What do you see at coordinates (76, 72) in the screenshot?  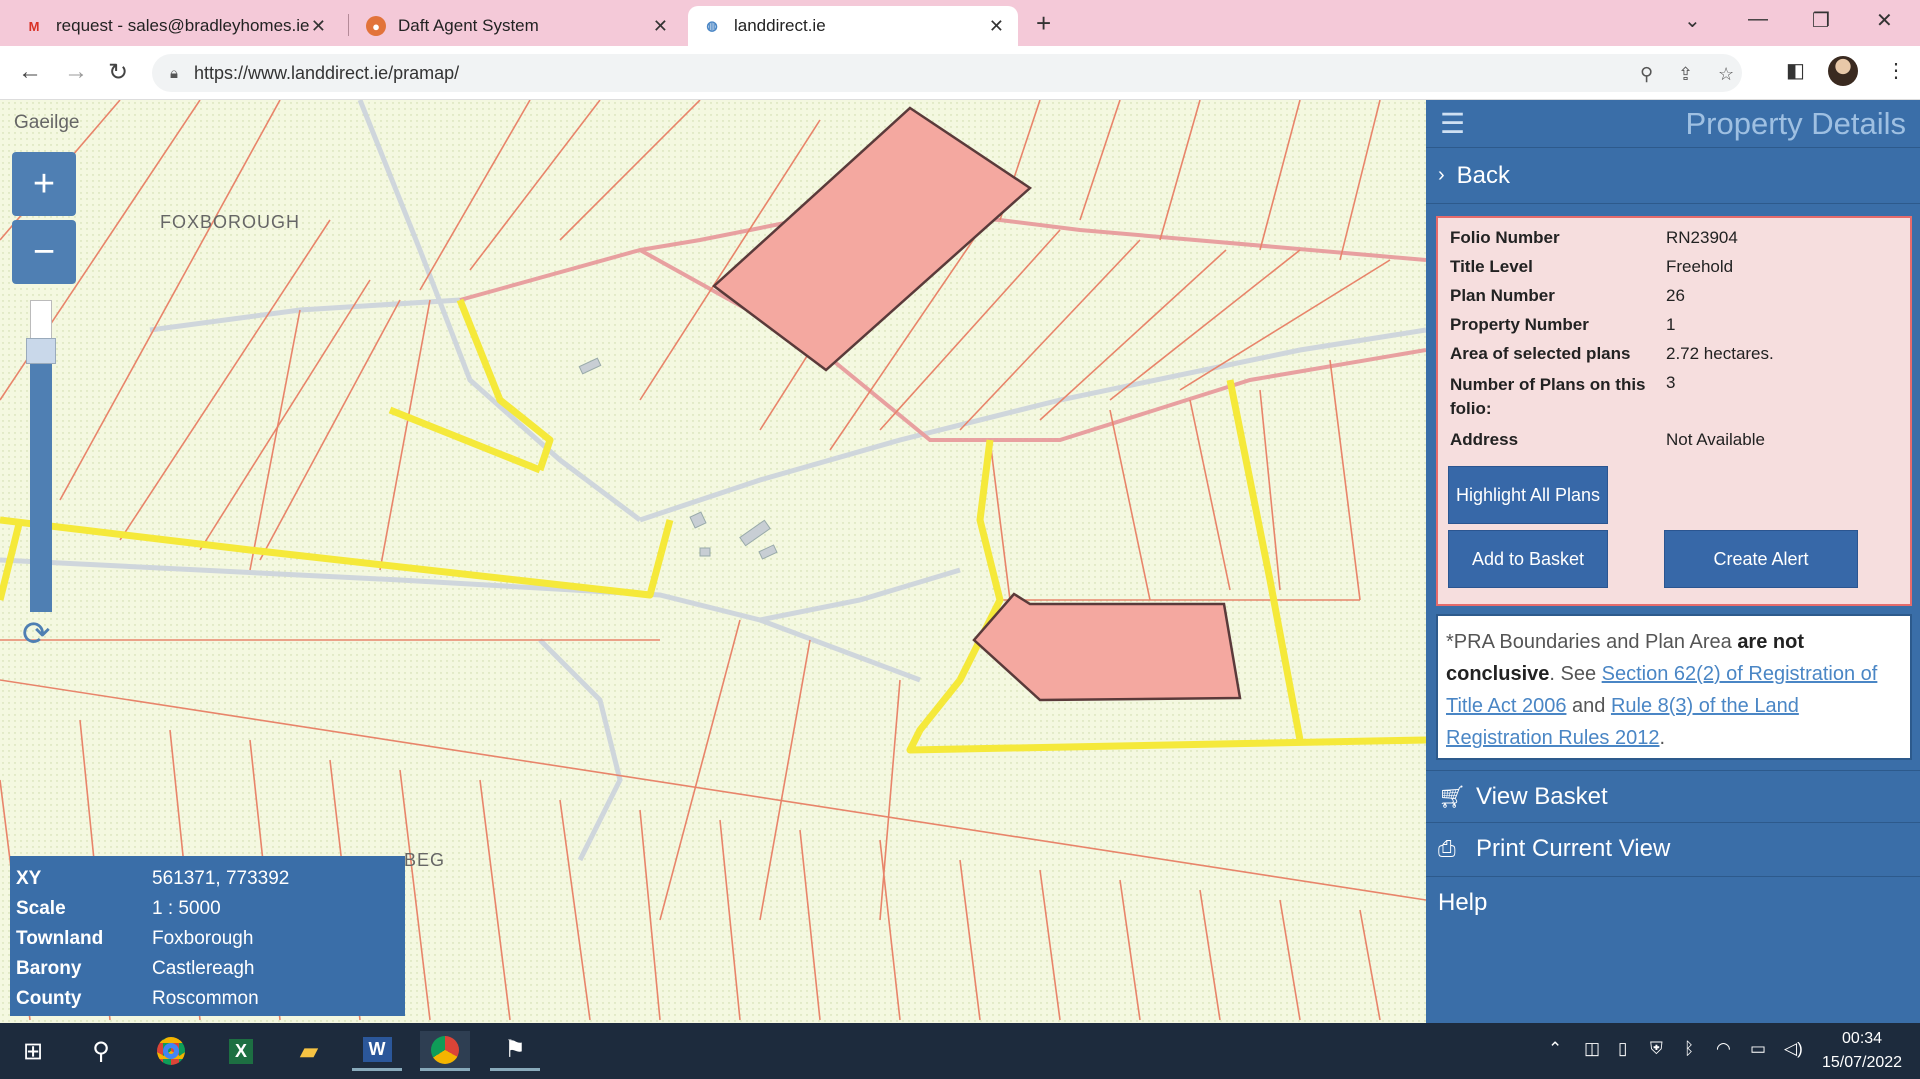 I see `forward-arrow-icon: →` at bounding box center [76, 72].